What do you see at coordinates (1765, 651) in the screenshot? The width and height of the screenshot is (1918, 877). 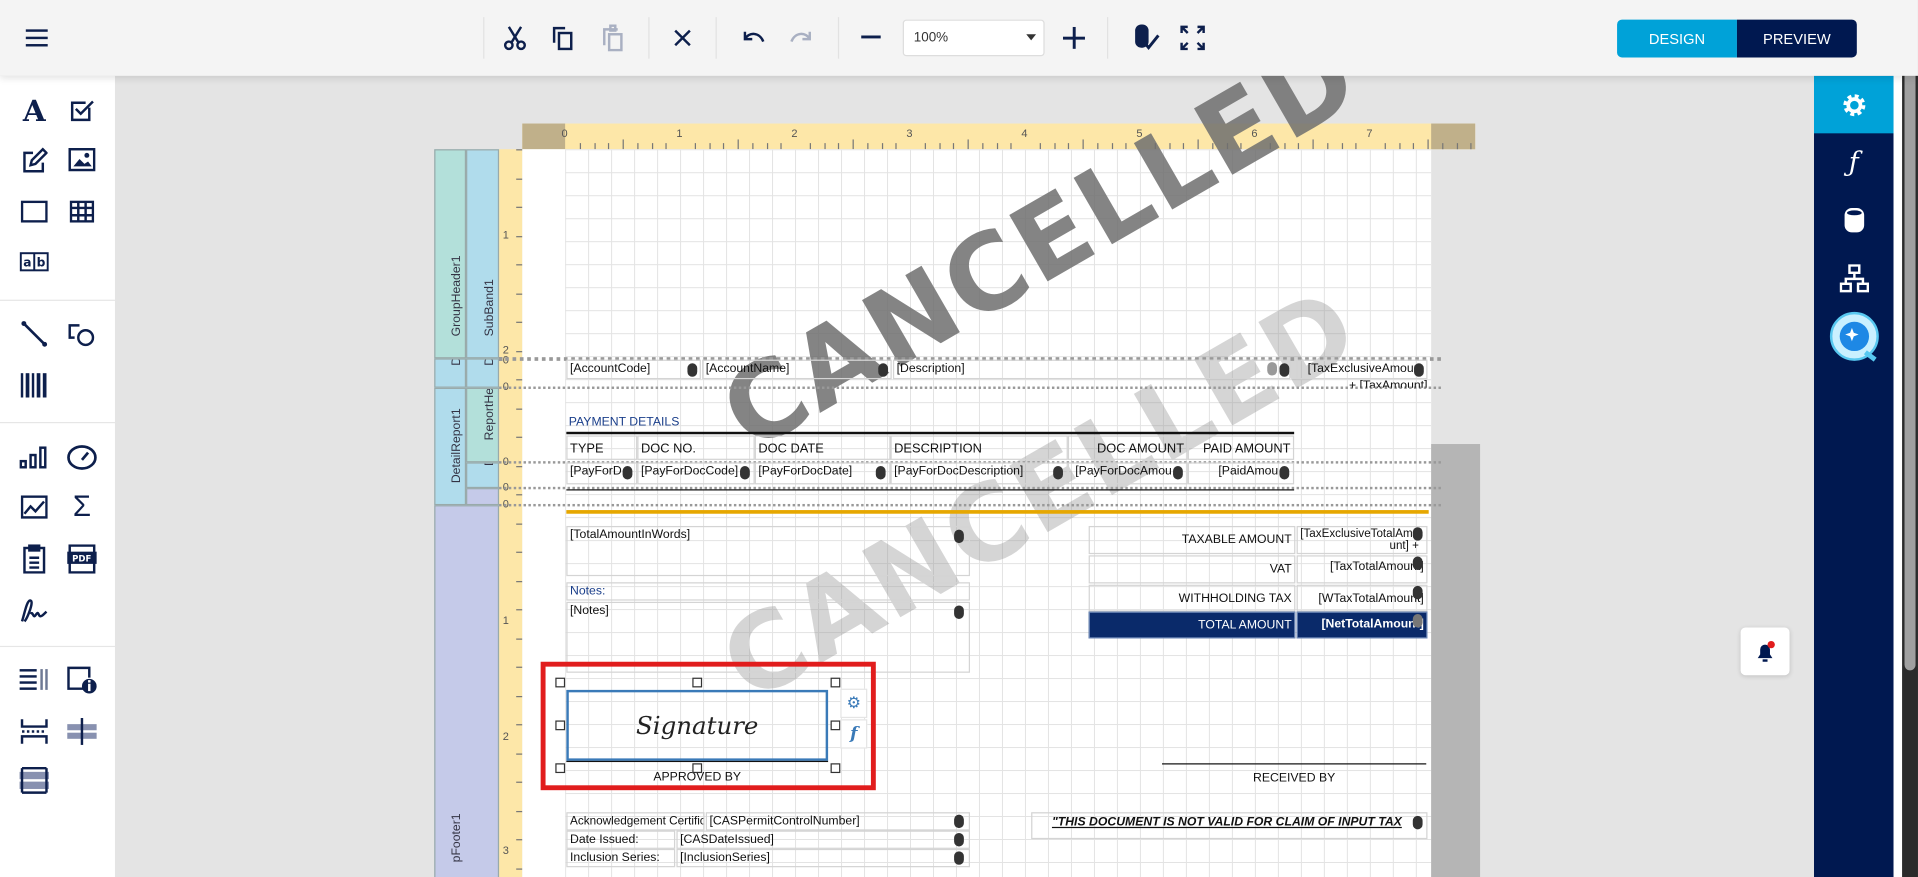 I see `notification-bell-icon` at bounding box center [1765, 651].